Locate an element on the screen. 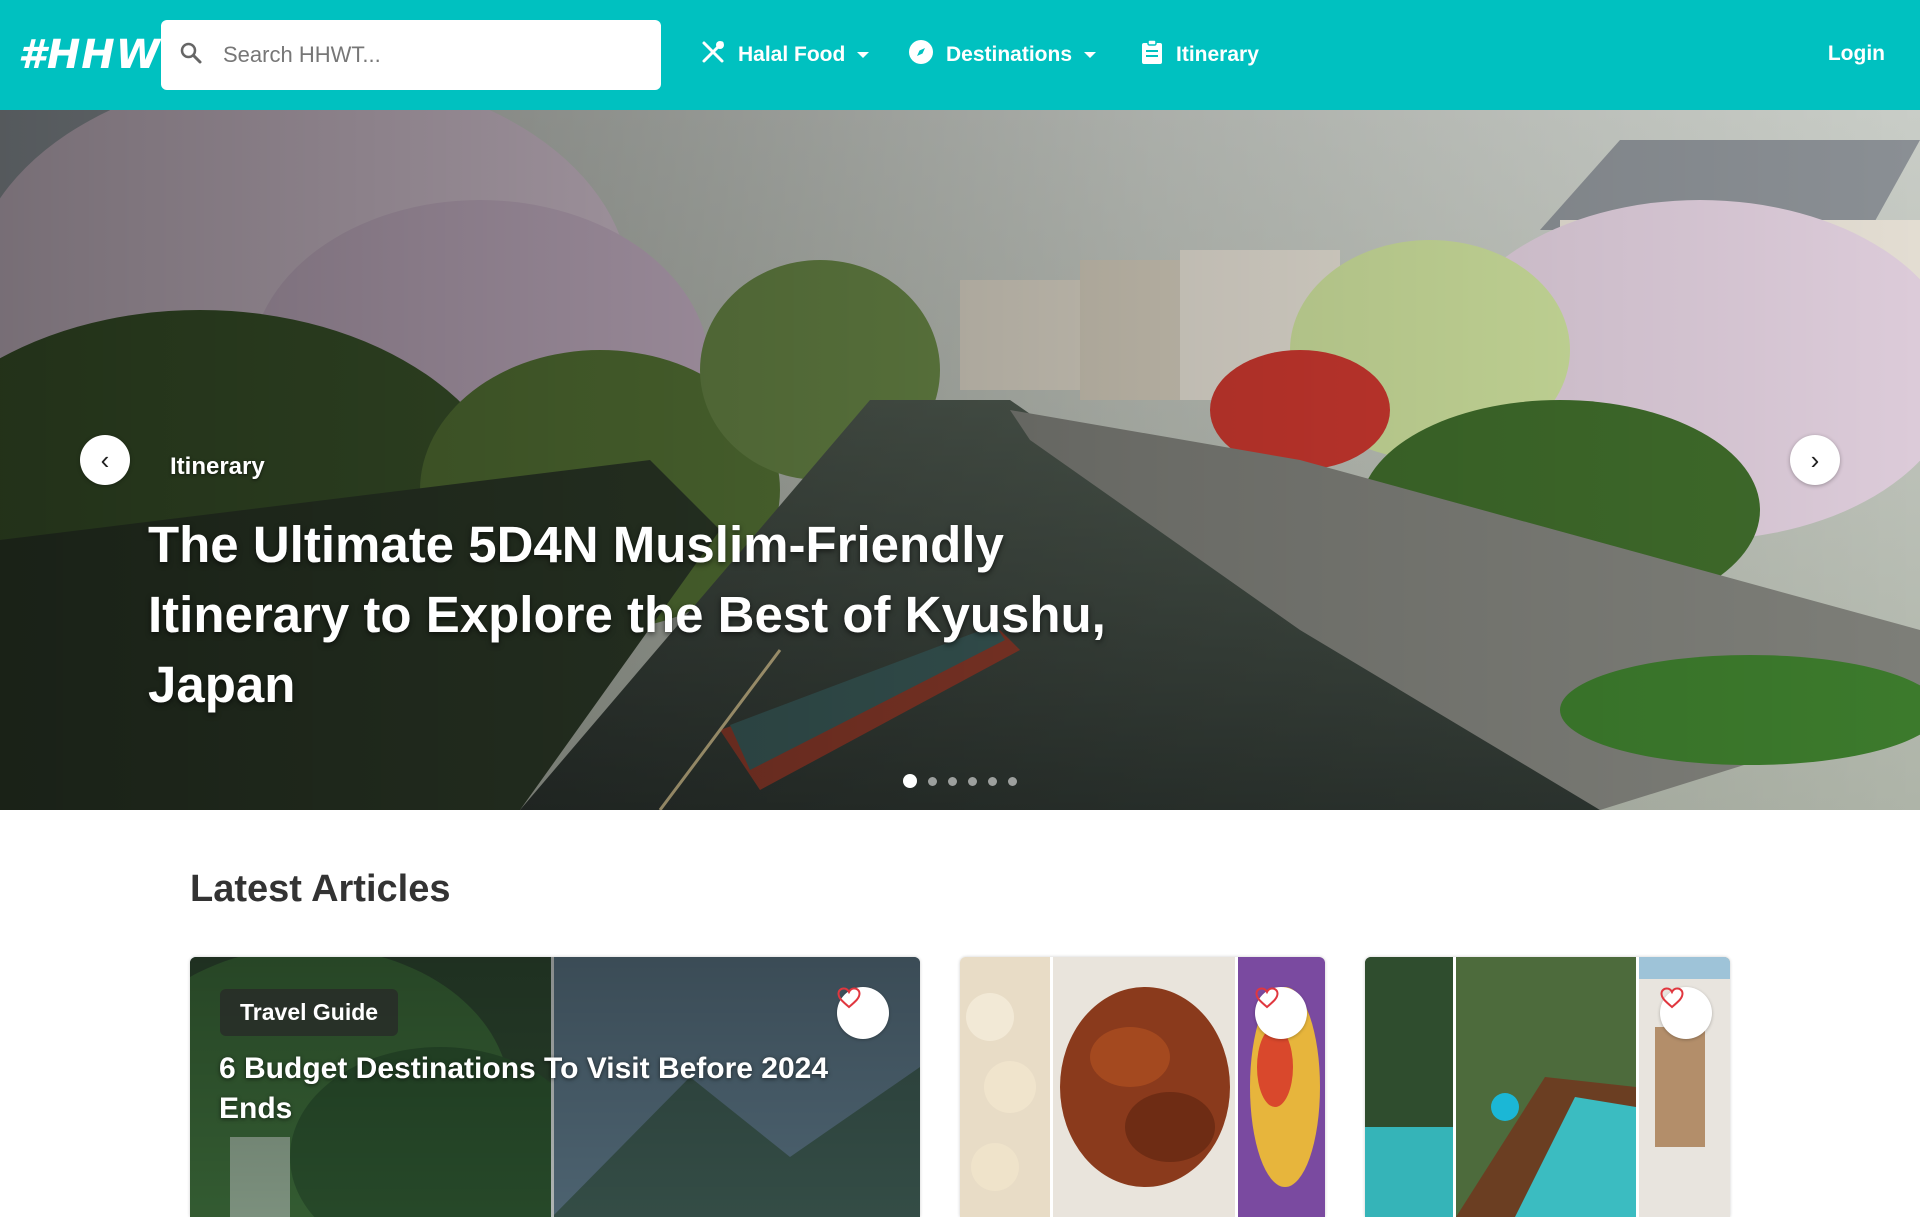  nav-destinations: Destinations is located at coordinates (1002, 55).